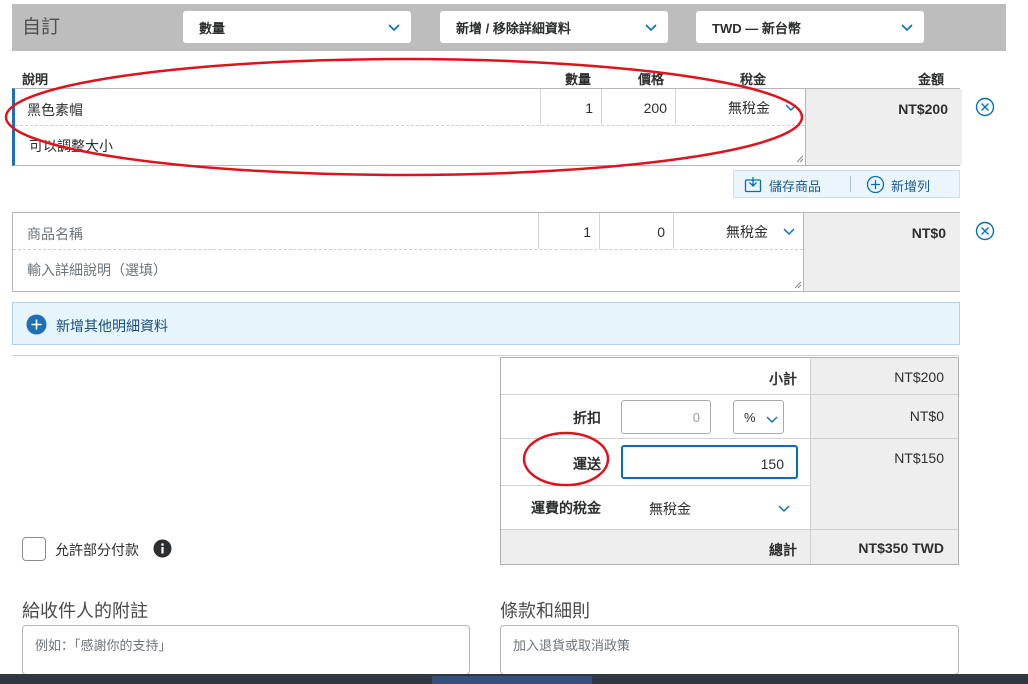 This screenshot has height=684, width=1028. Describe the element at coordinates (919, 377) in the screenshot. I see `subtotal-value: NT$200` at that location.